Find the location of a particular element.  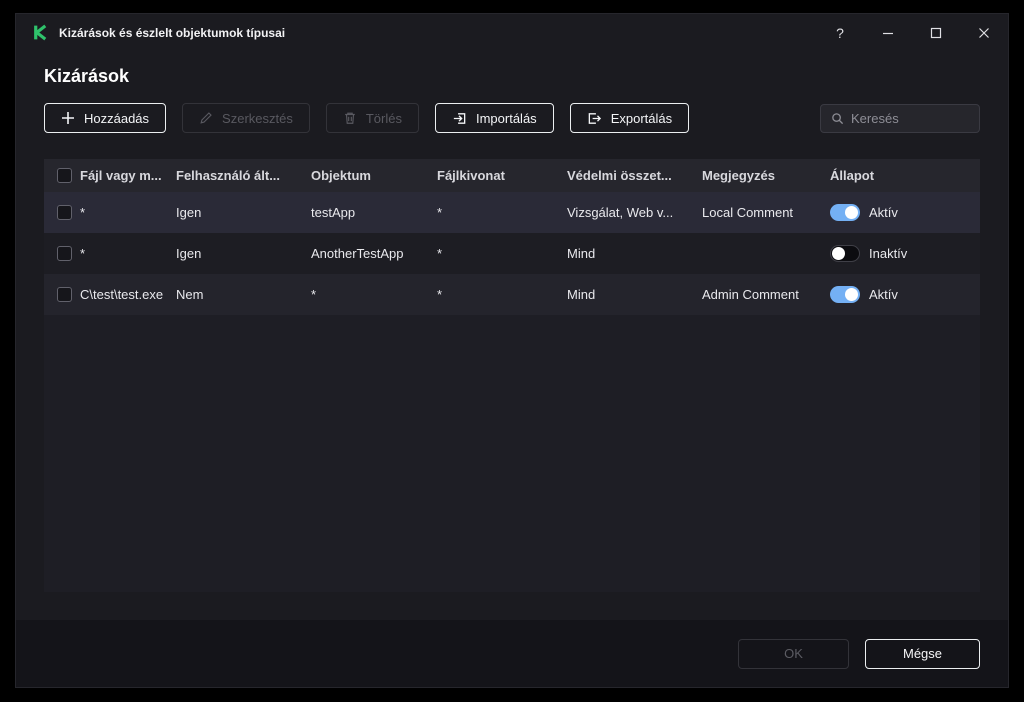

column-header-hash: Fájlkivonat is located at coordinates (502, 175).